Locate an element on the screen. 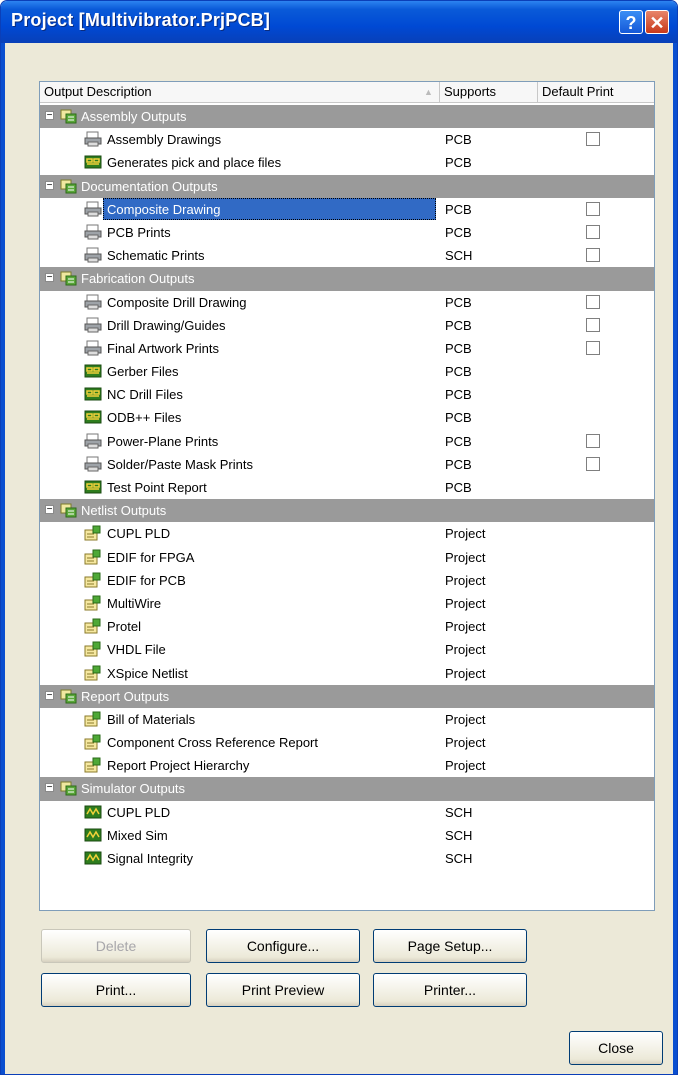  output-row: XSpice Netlist Project is located at coordinates (347, 673).